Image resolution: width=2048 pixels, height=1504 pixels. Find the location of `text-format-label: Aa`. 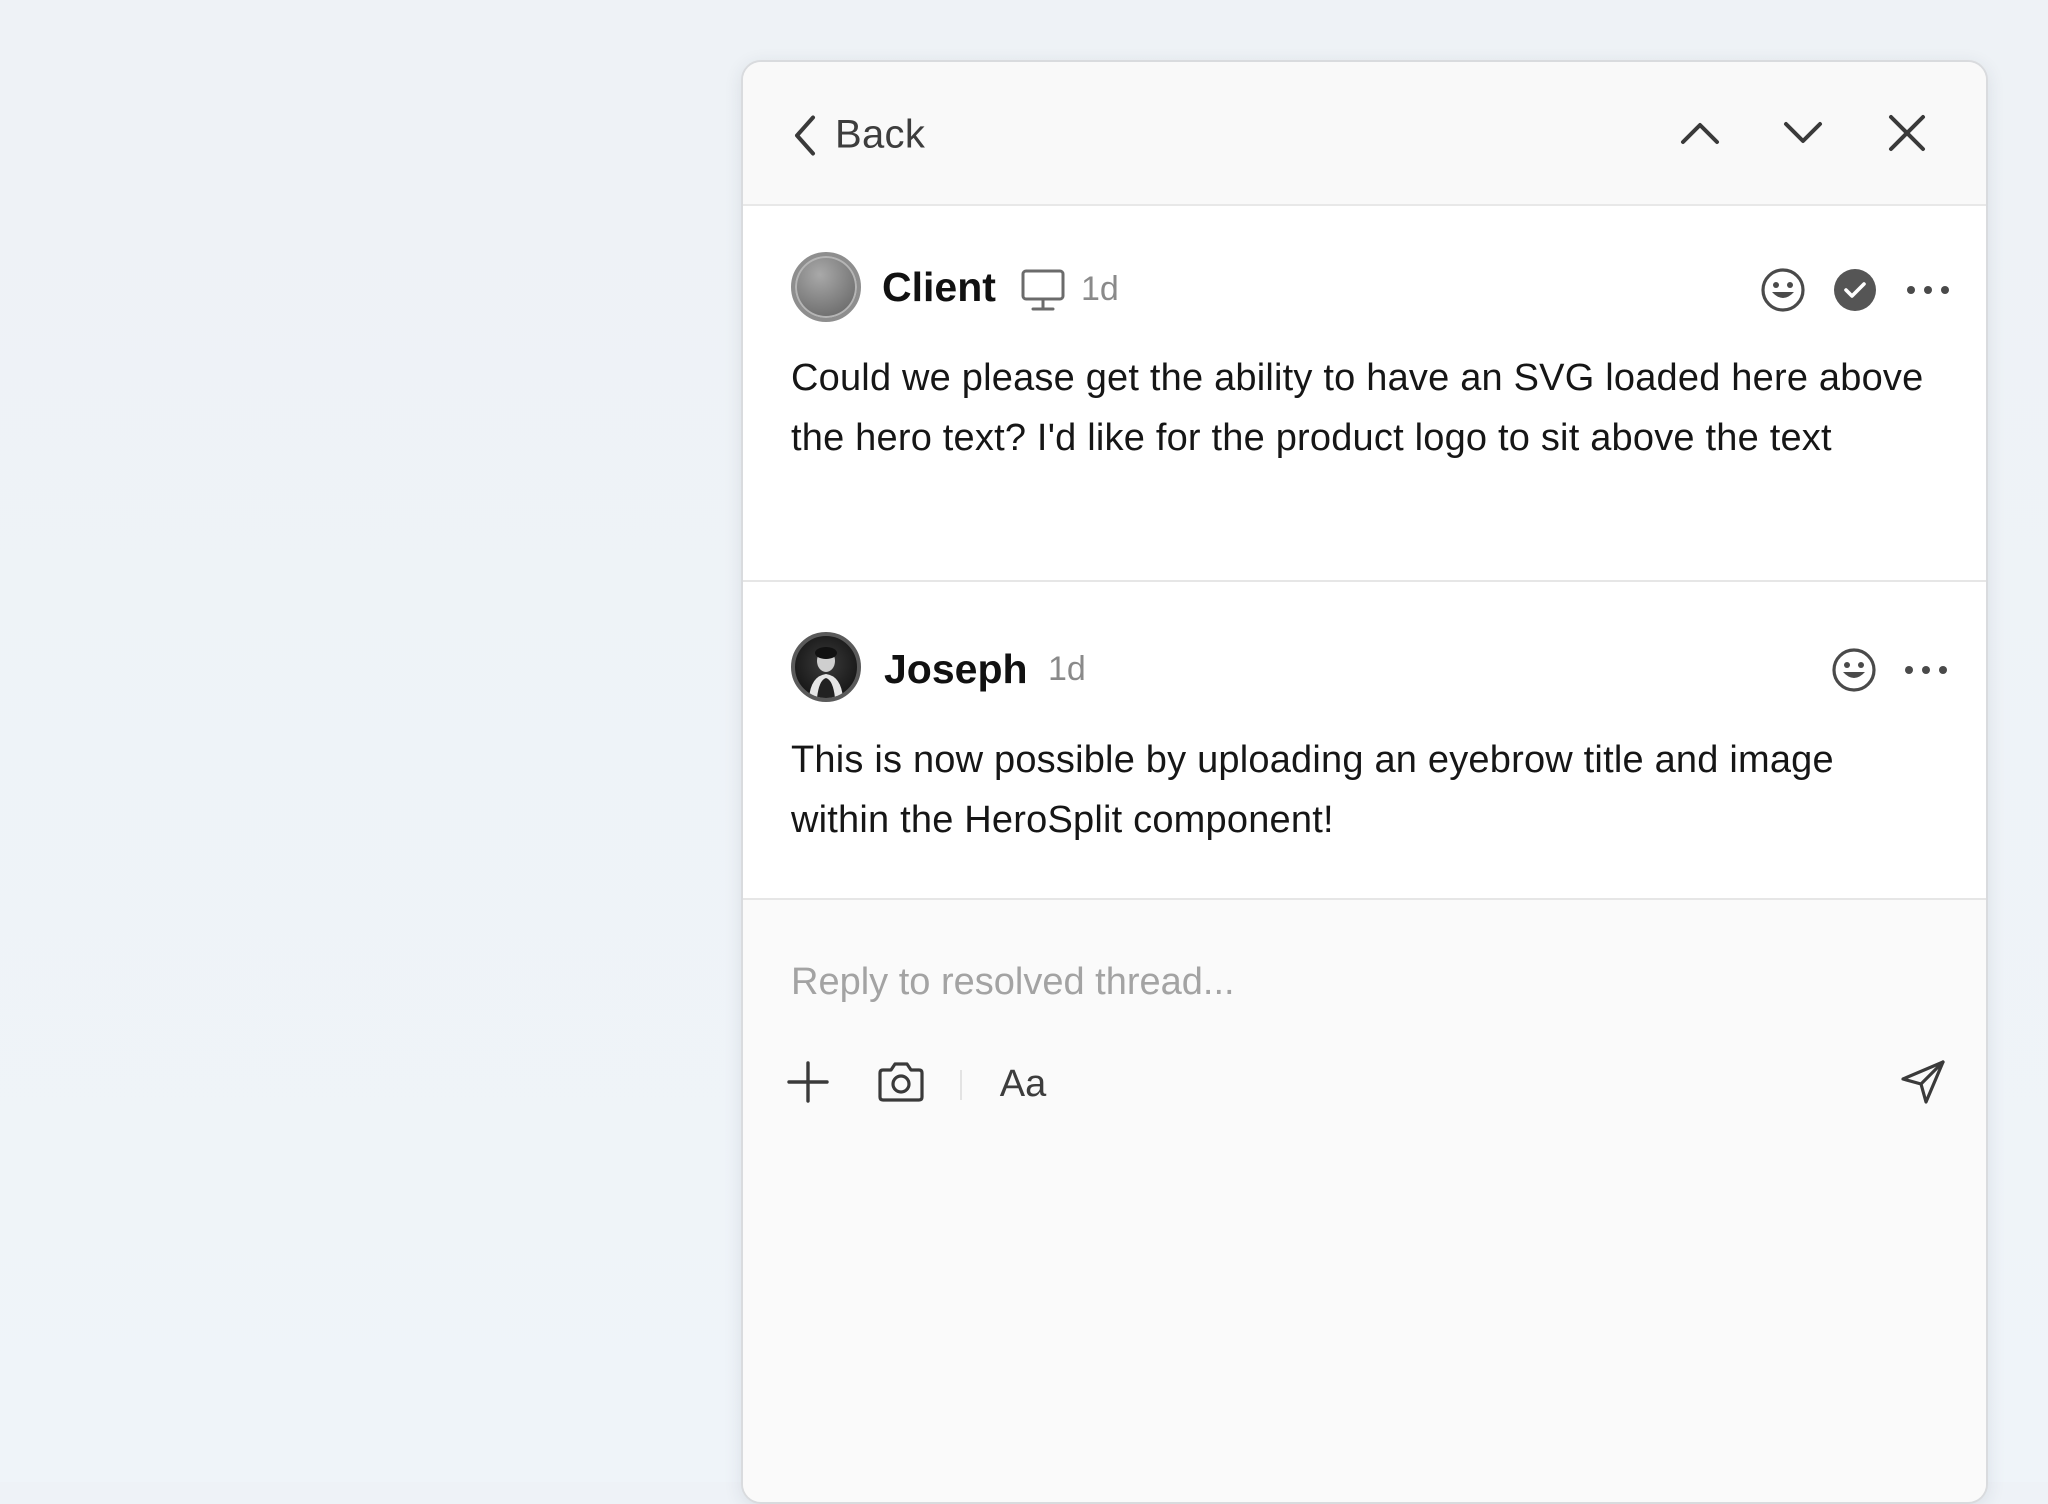

text-format-label: Aa is located at coordinates (1023, 1083).